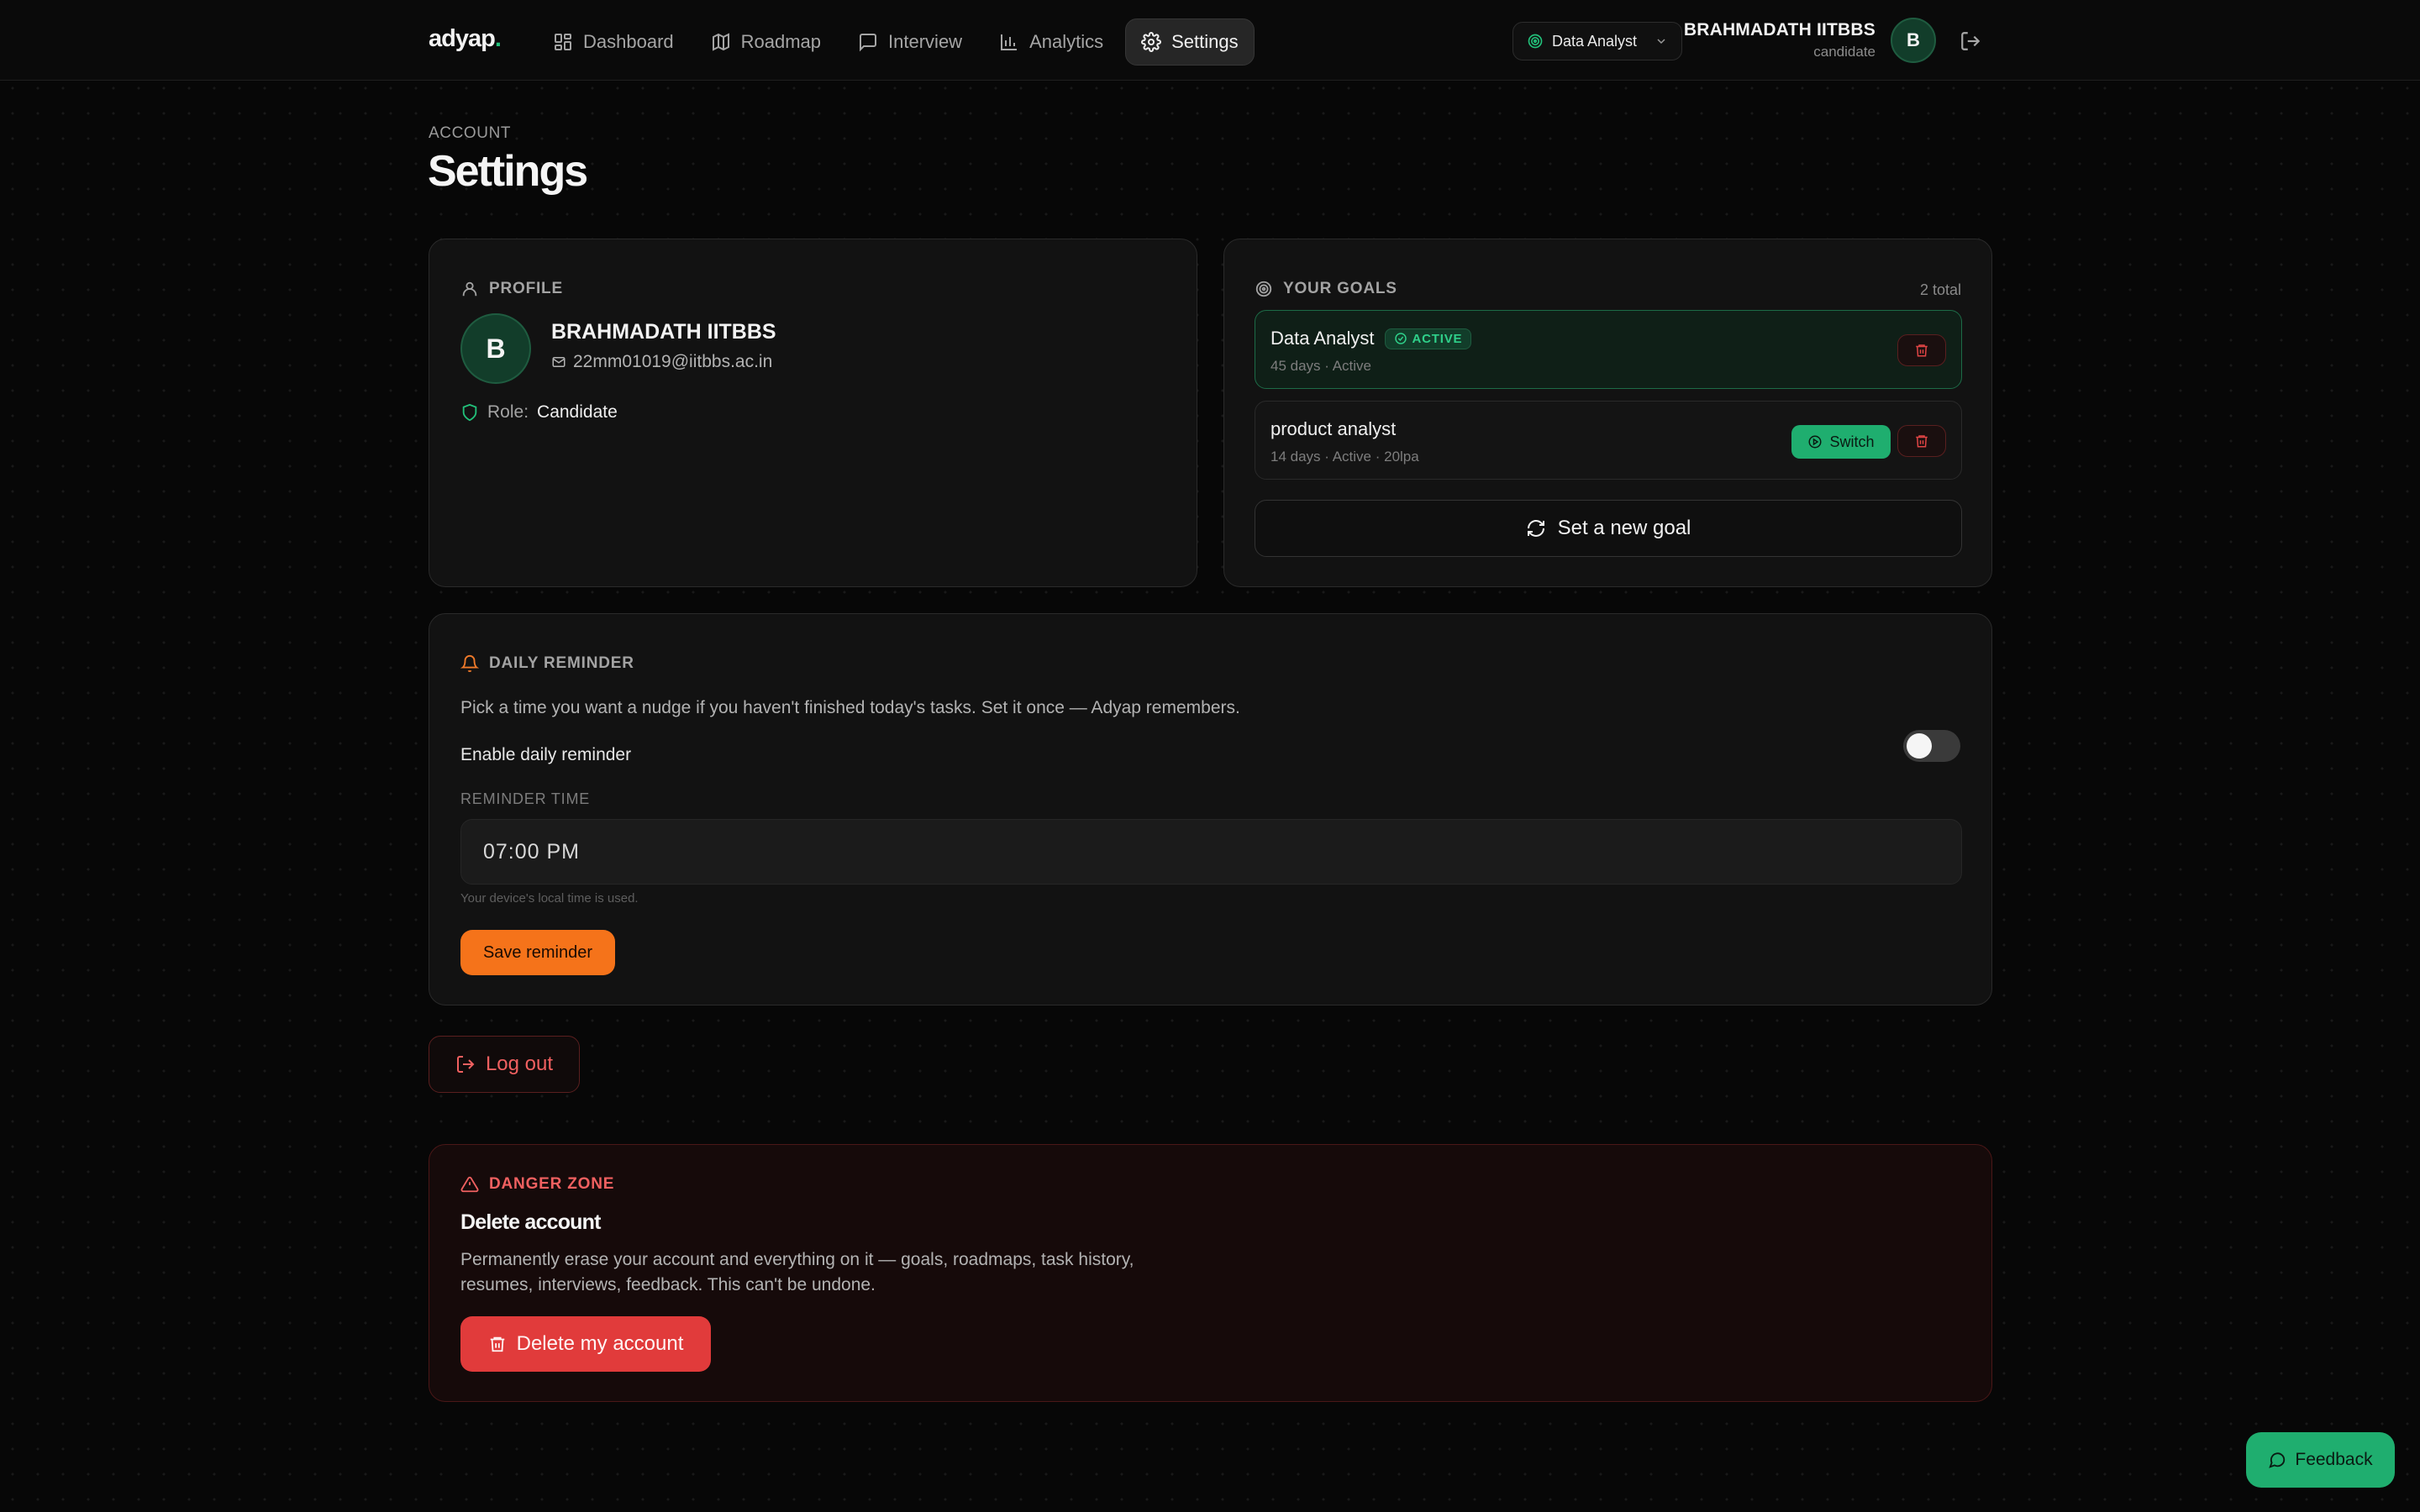 This screenshot has width=2420, height=1512. Describe the element at coordinates (469, 412) in the screenshot. I see `shield-icon` at that location.